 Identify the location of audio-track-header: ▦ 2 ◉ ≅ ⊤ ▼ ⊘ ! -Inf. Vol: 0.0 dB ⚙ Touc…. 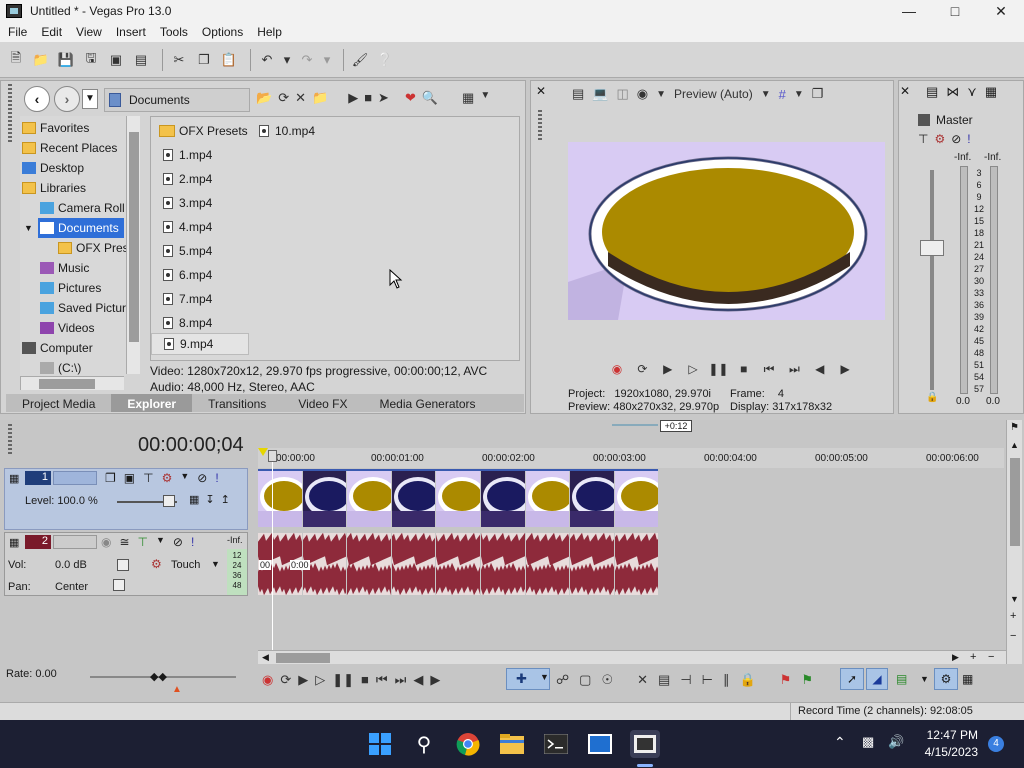
(126, 564).